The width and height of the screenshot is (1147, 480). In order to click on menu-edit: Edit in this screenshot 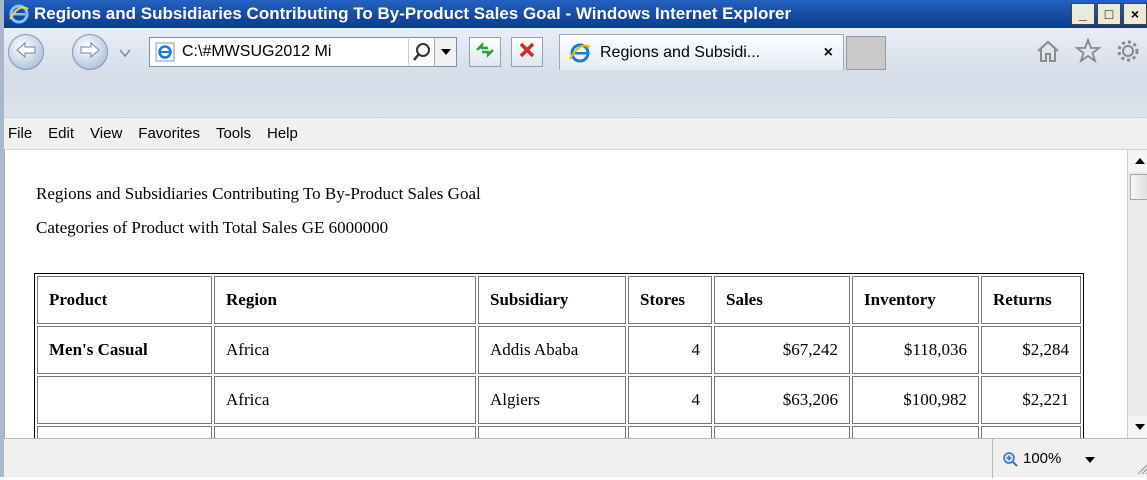, I will do `click(61, 133)`.